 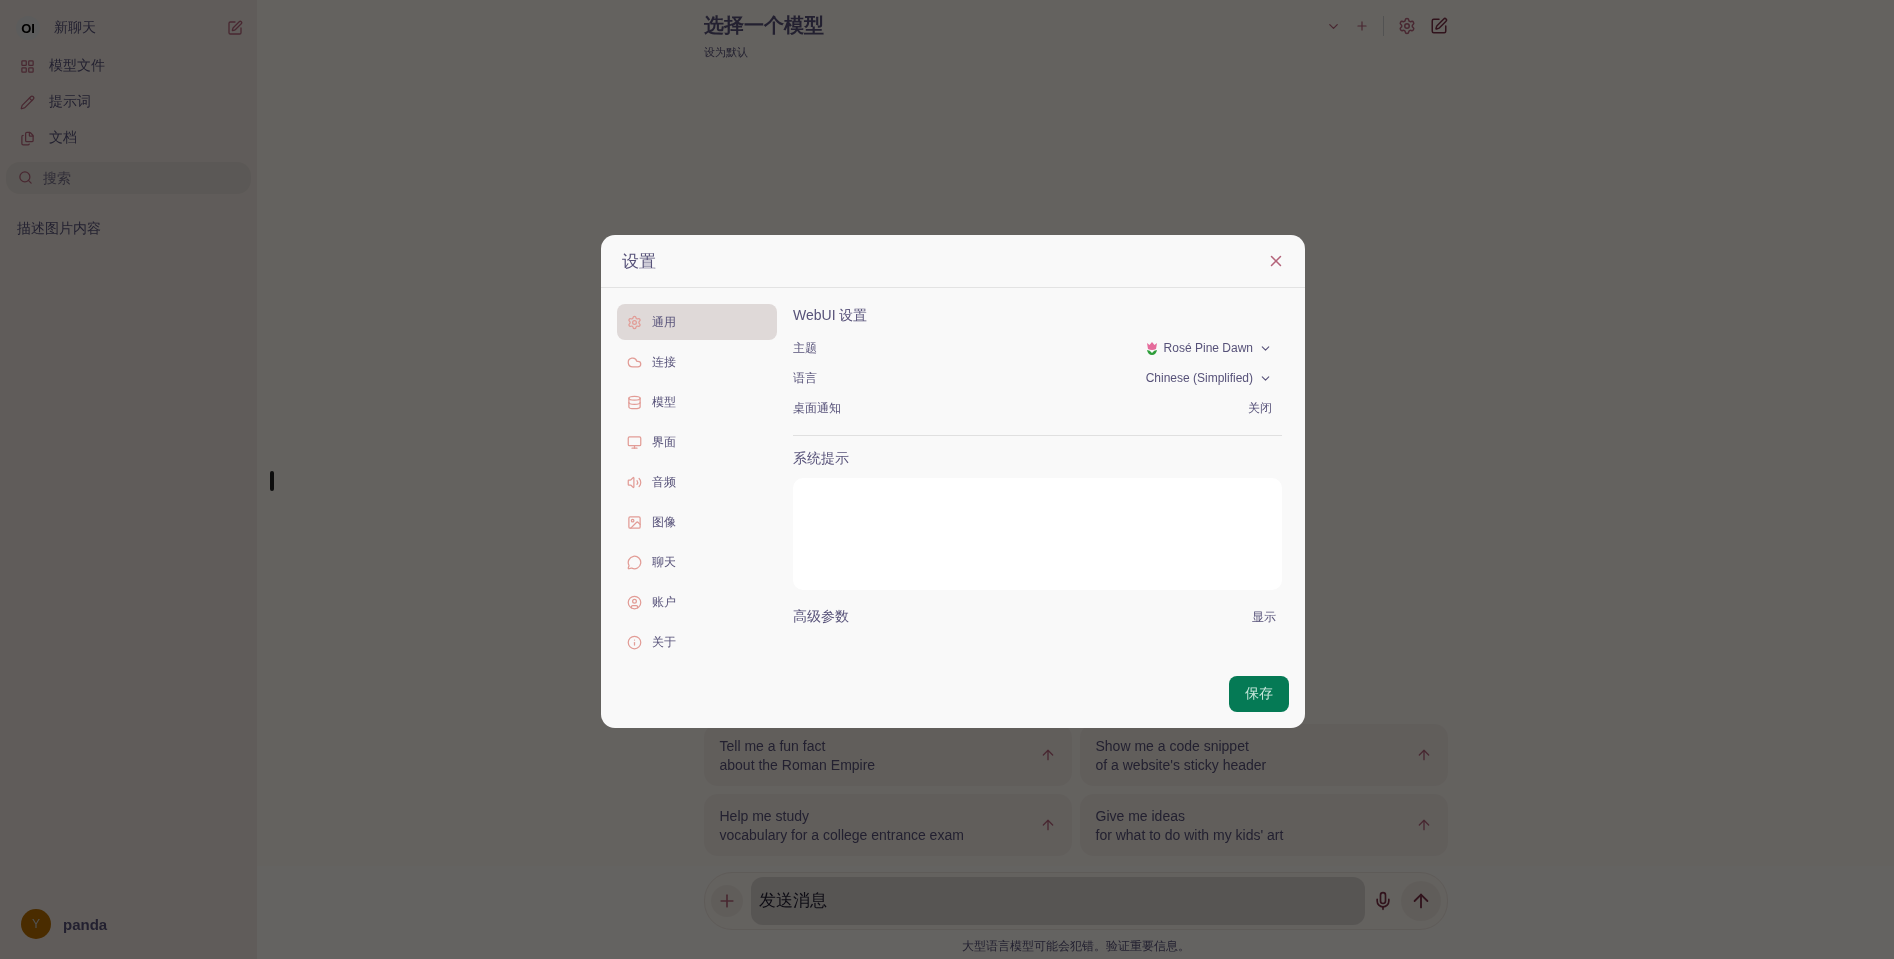 I want to click on user-name: panda, so click(x=85, y=924).